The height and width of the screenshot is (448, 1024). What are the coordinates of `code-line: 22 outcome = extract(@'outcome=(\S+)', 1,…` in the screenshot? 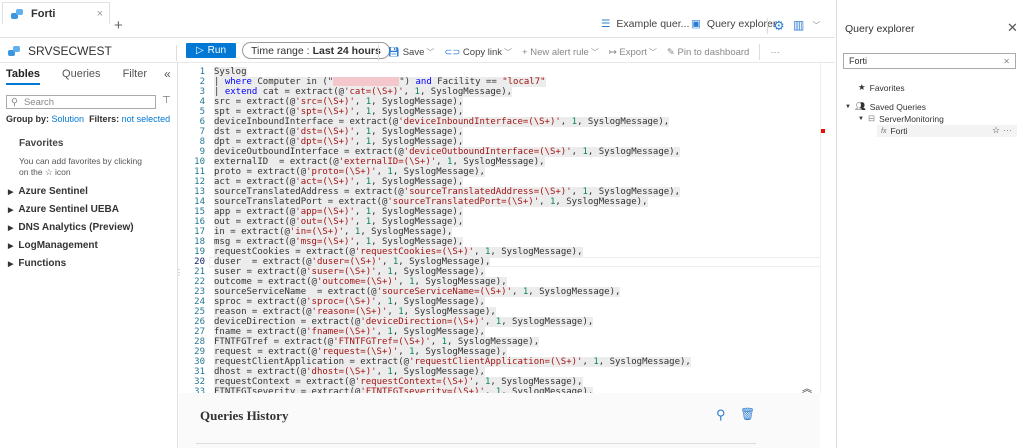 It's located at (499, 282).